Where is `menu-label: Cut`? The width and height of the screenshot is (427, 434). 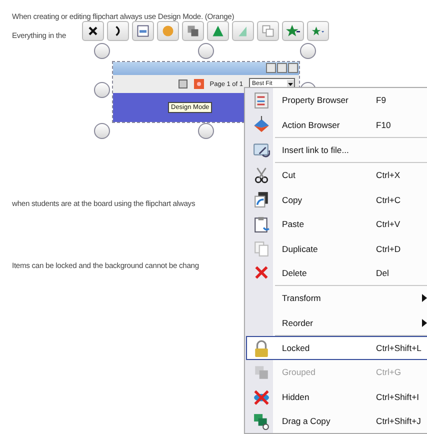 menu-label: Cut is located at coordinates (288, 175).